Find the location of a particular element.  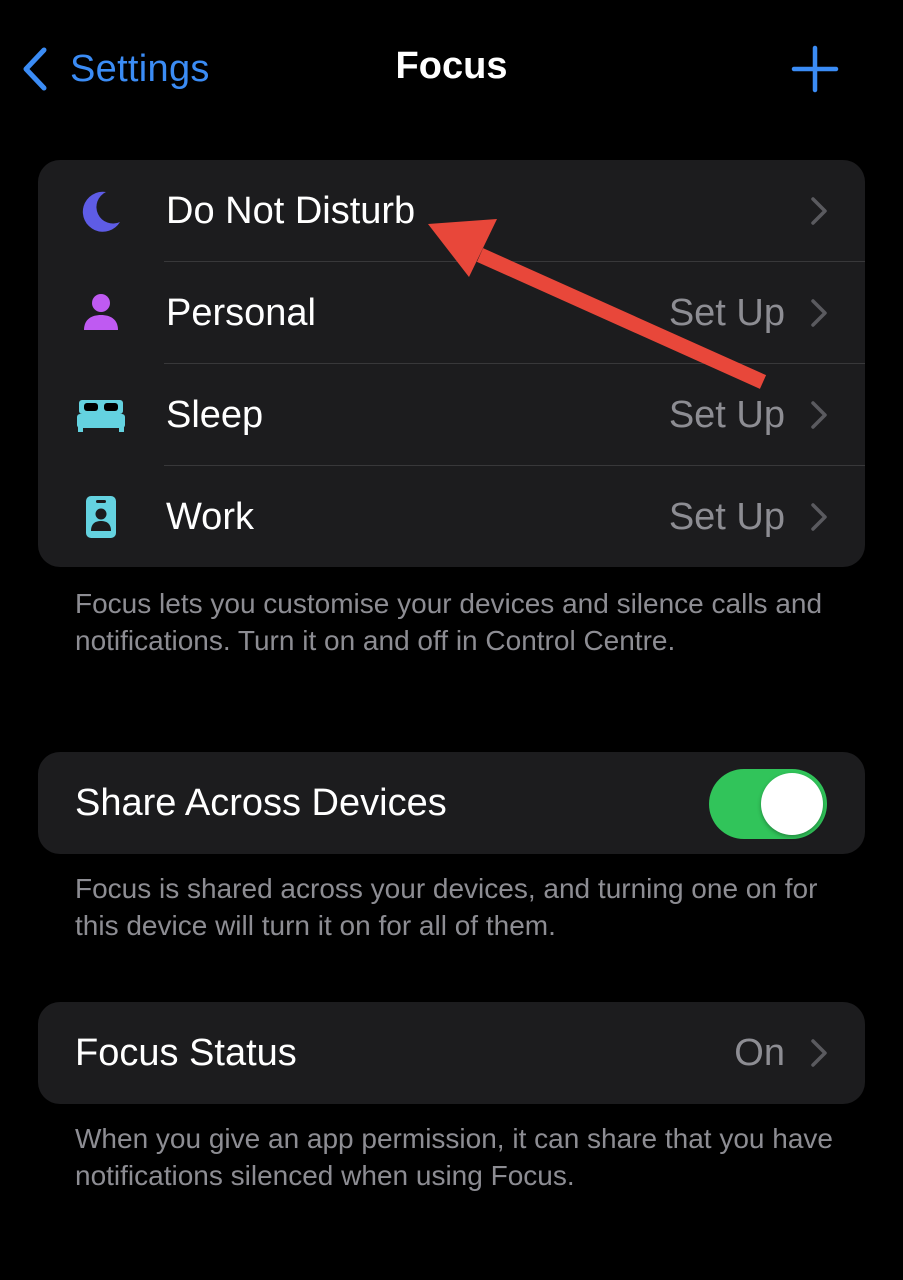

share-across-devices-group: Share Across Devices is located at coordinates (451, 803).